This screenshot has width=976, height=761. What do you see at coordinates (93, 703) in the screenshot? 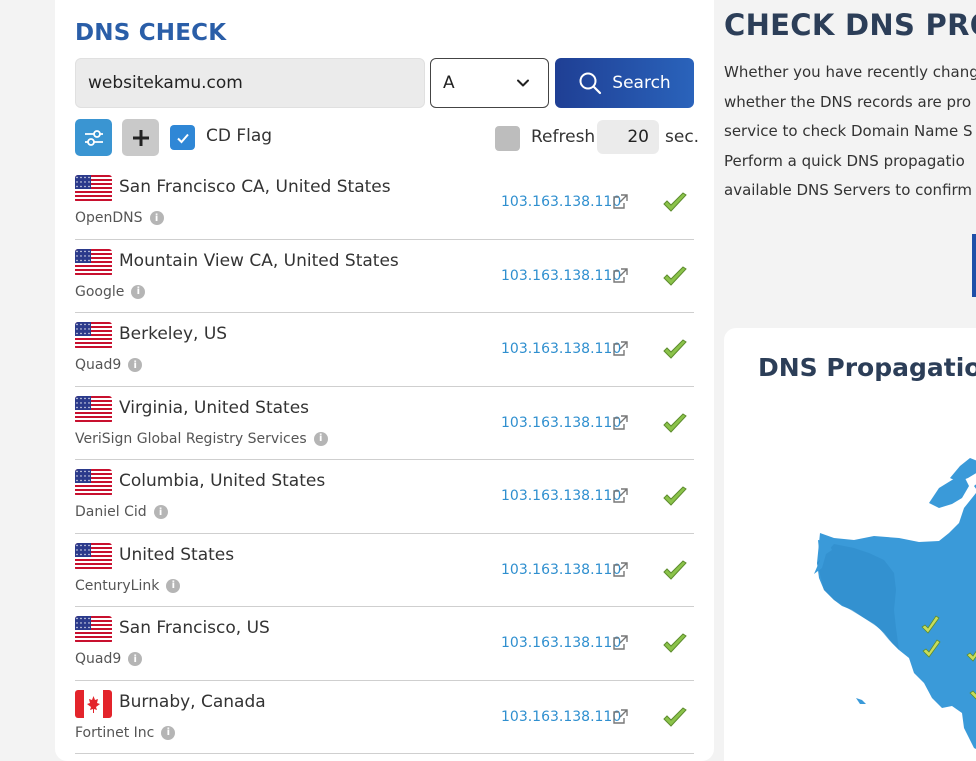
I see `canada-flag-icon` at bounding box center [93, 703].